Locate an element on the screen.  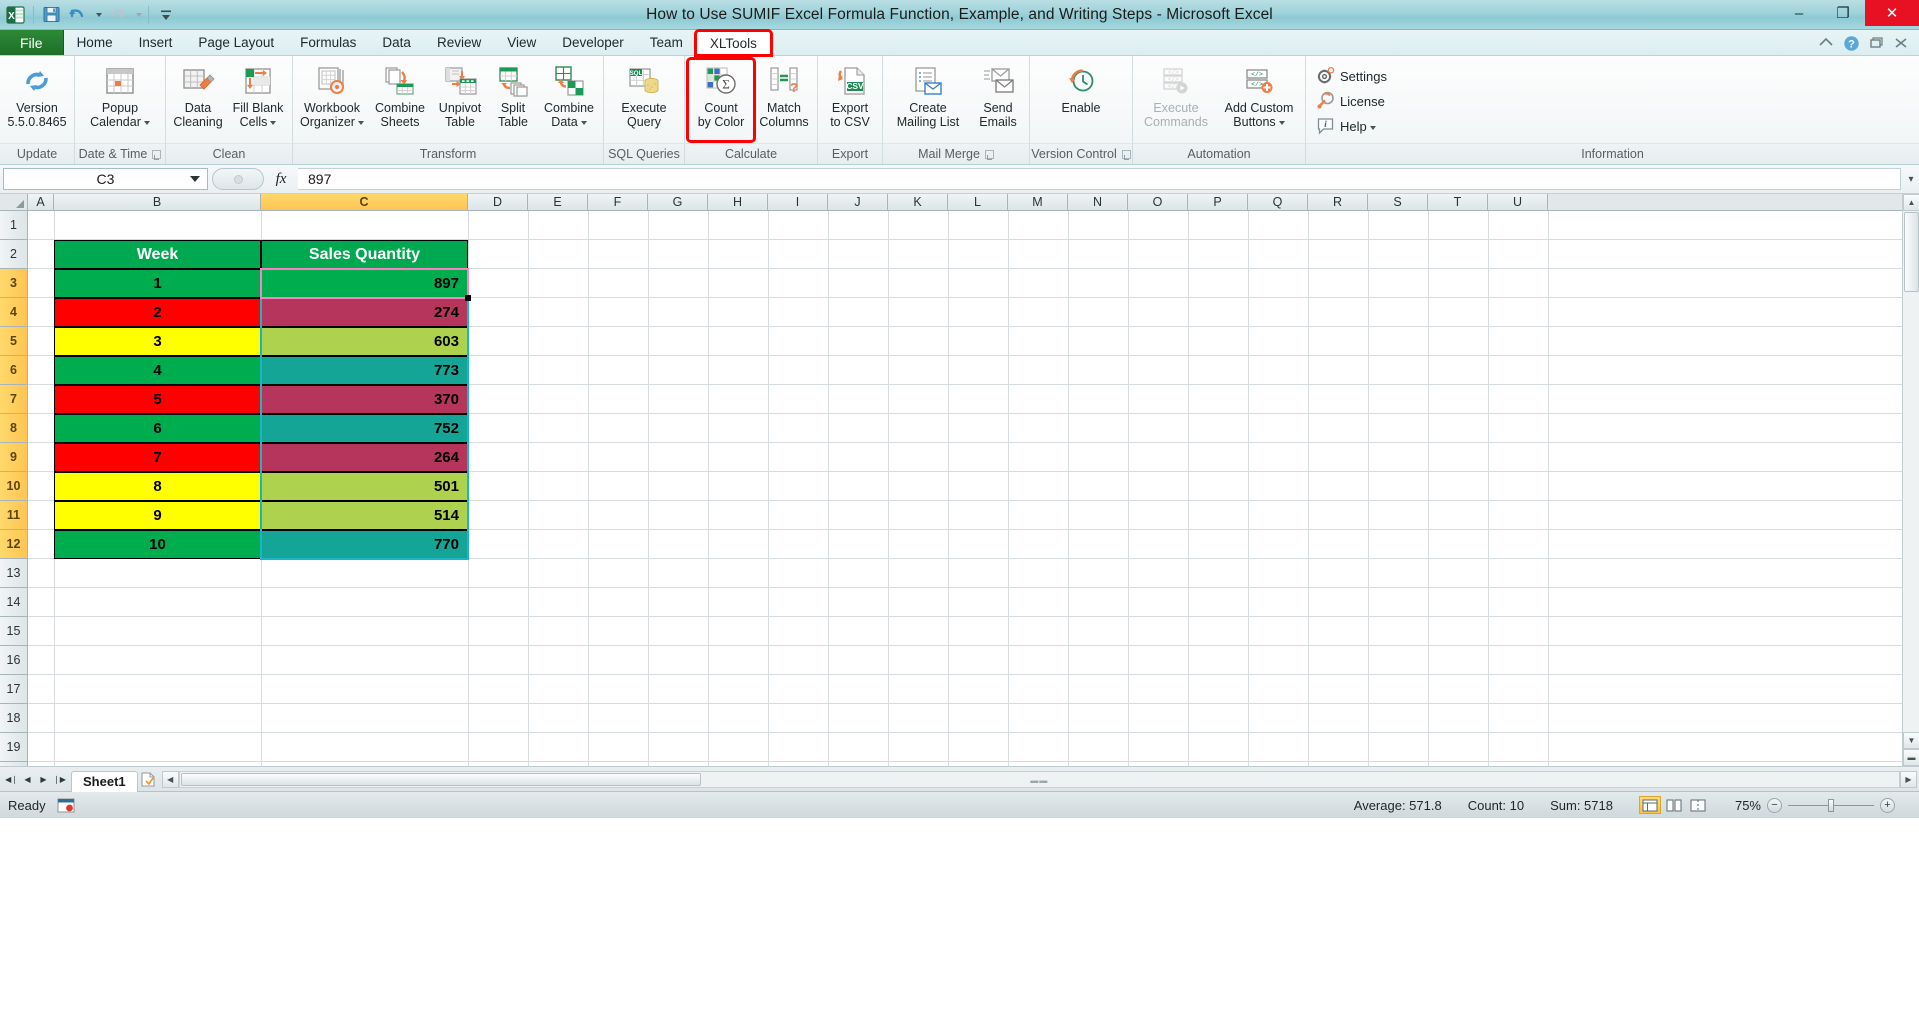
zoom-in-button: + is located at coordinates (1887, 805).